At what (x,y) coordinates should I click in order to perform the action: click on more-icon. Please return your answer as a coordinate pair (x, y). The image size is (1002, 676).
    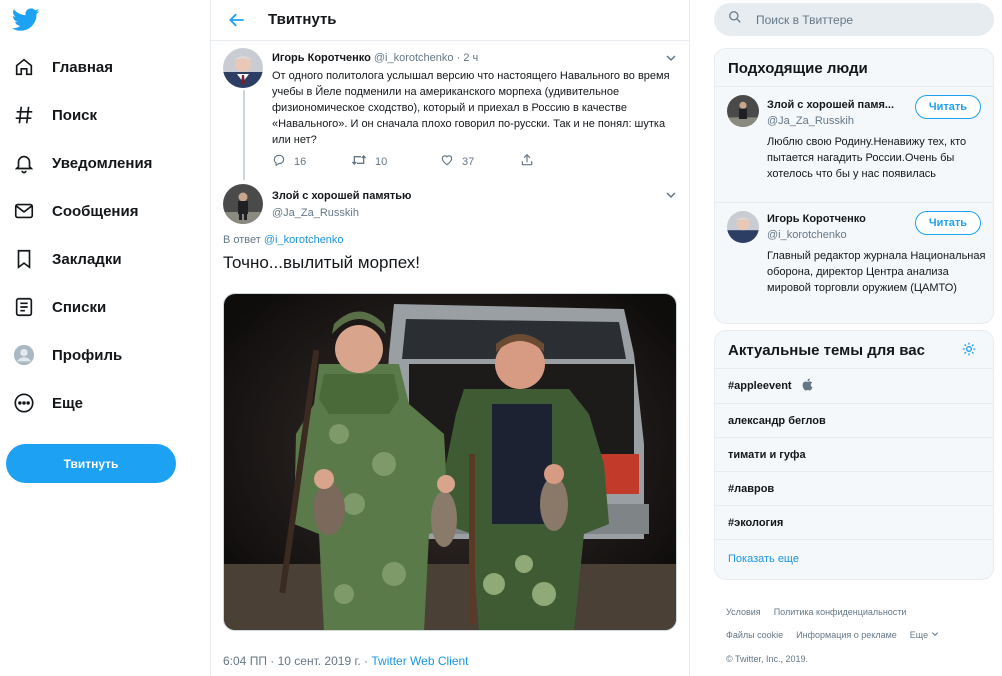
    Looking at the image, I should click on (24, 403).